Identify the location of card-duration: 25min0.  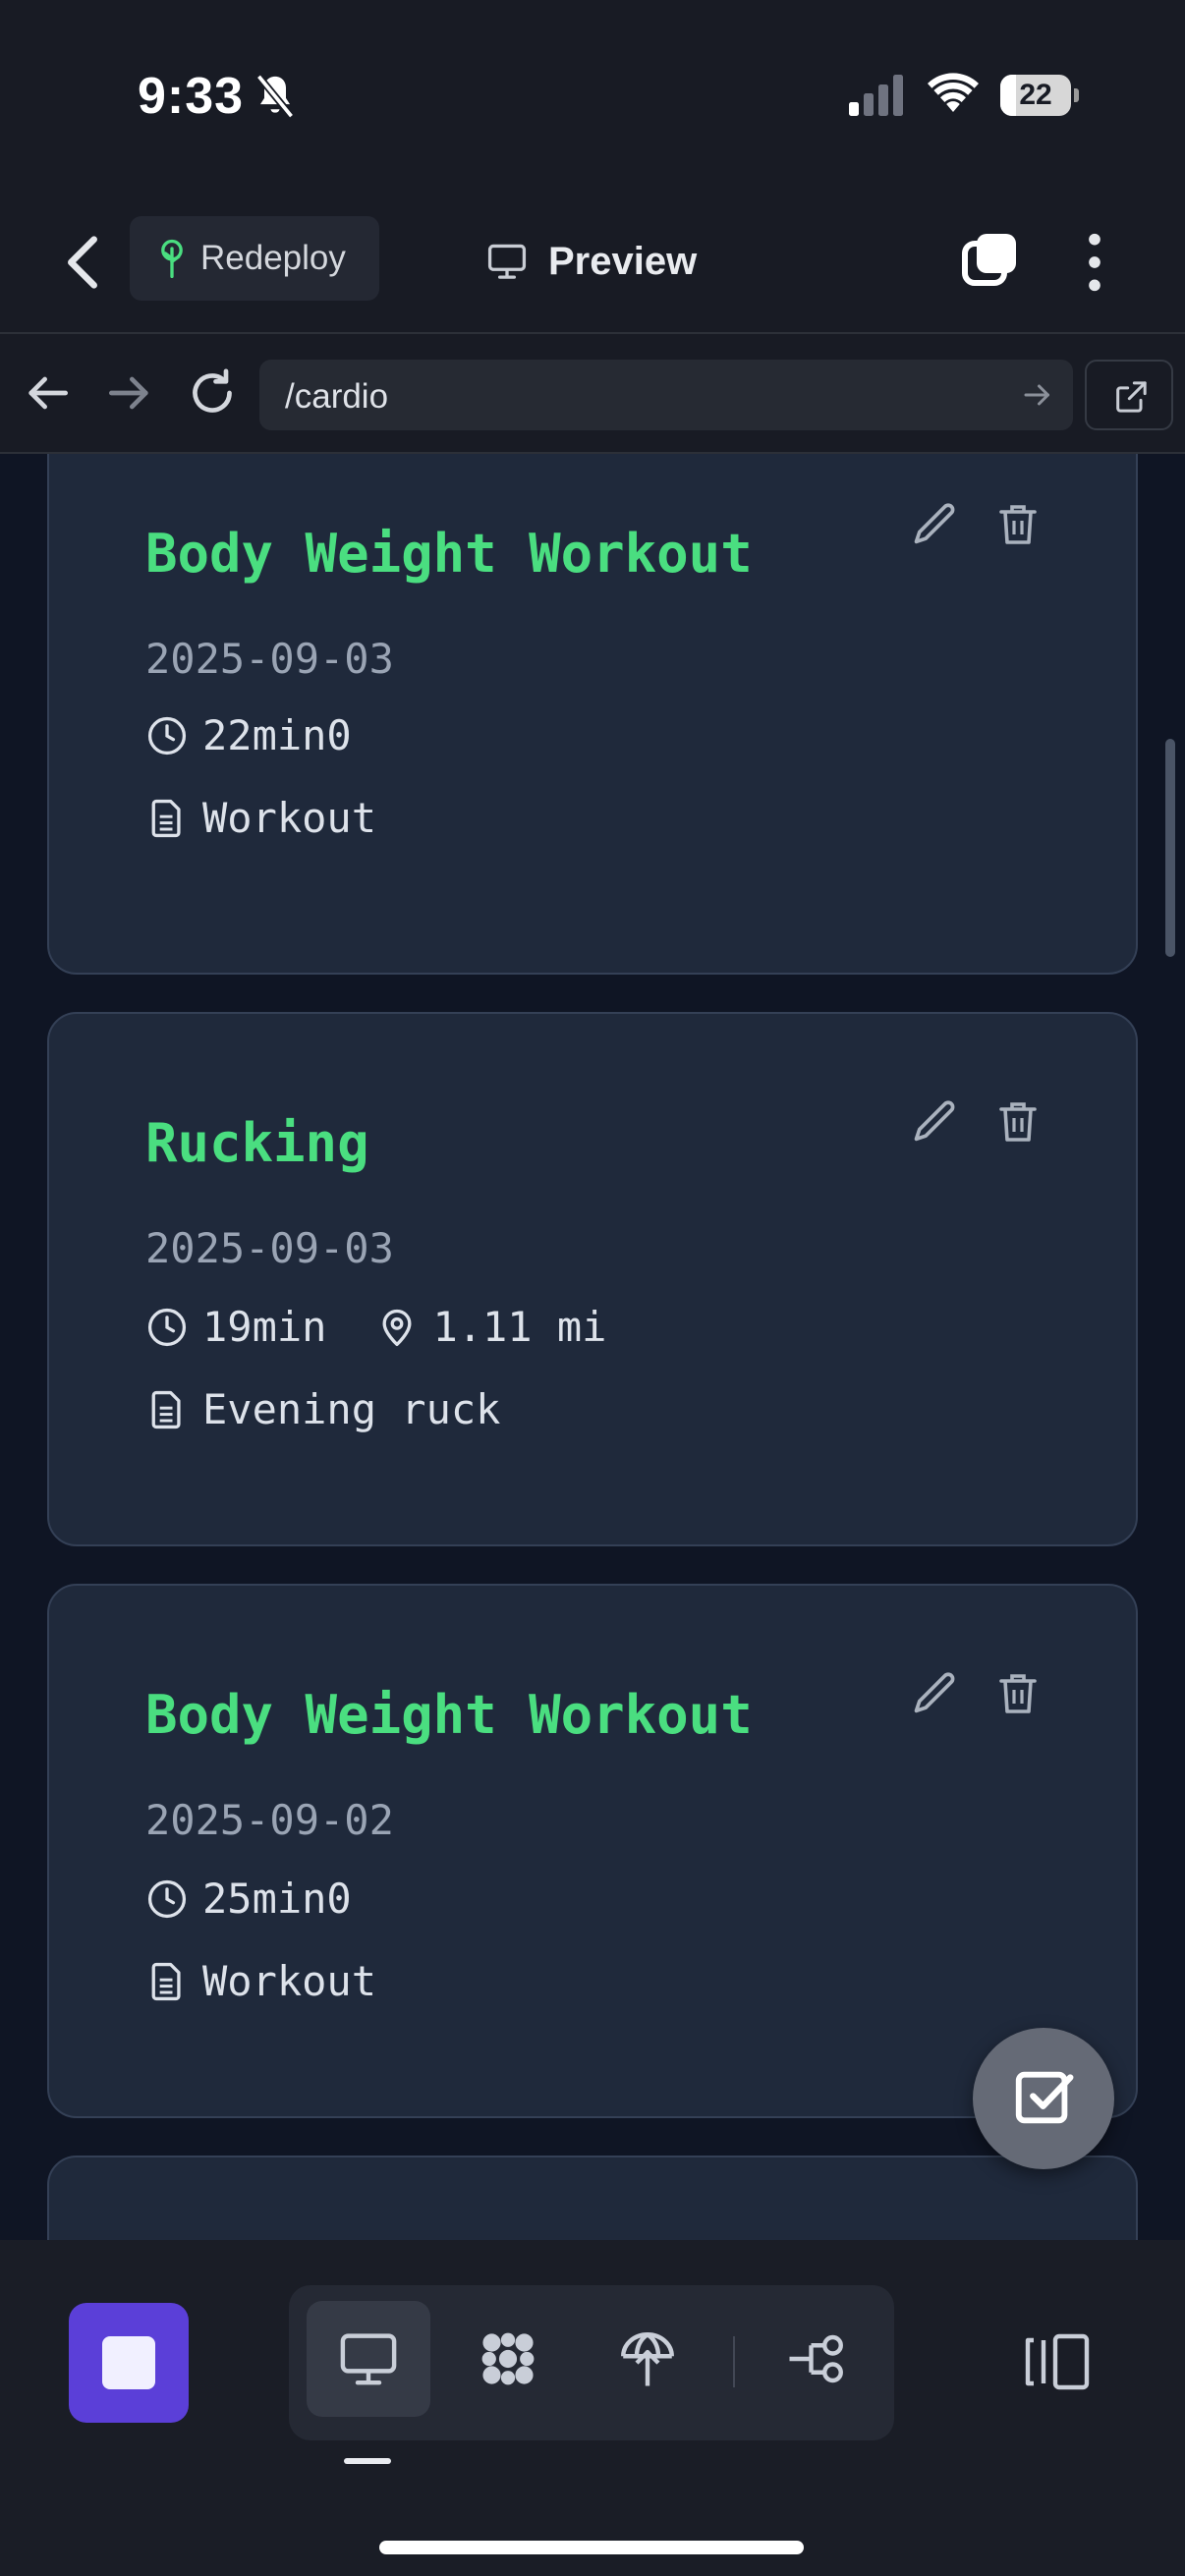
(249, 1899).